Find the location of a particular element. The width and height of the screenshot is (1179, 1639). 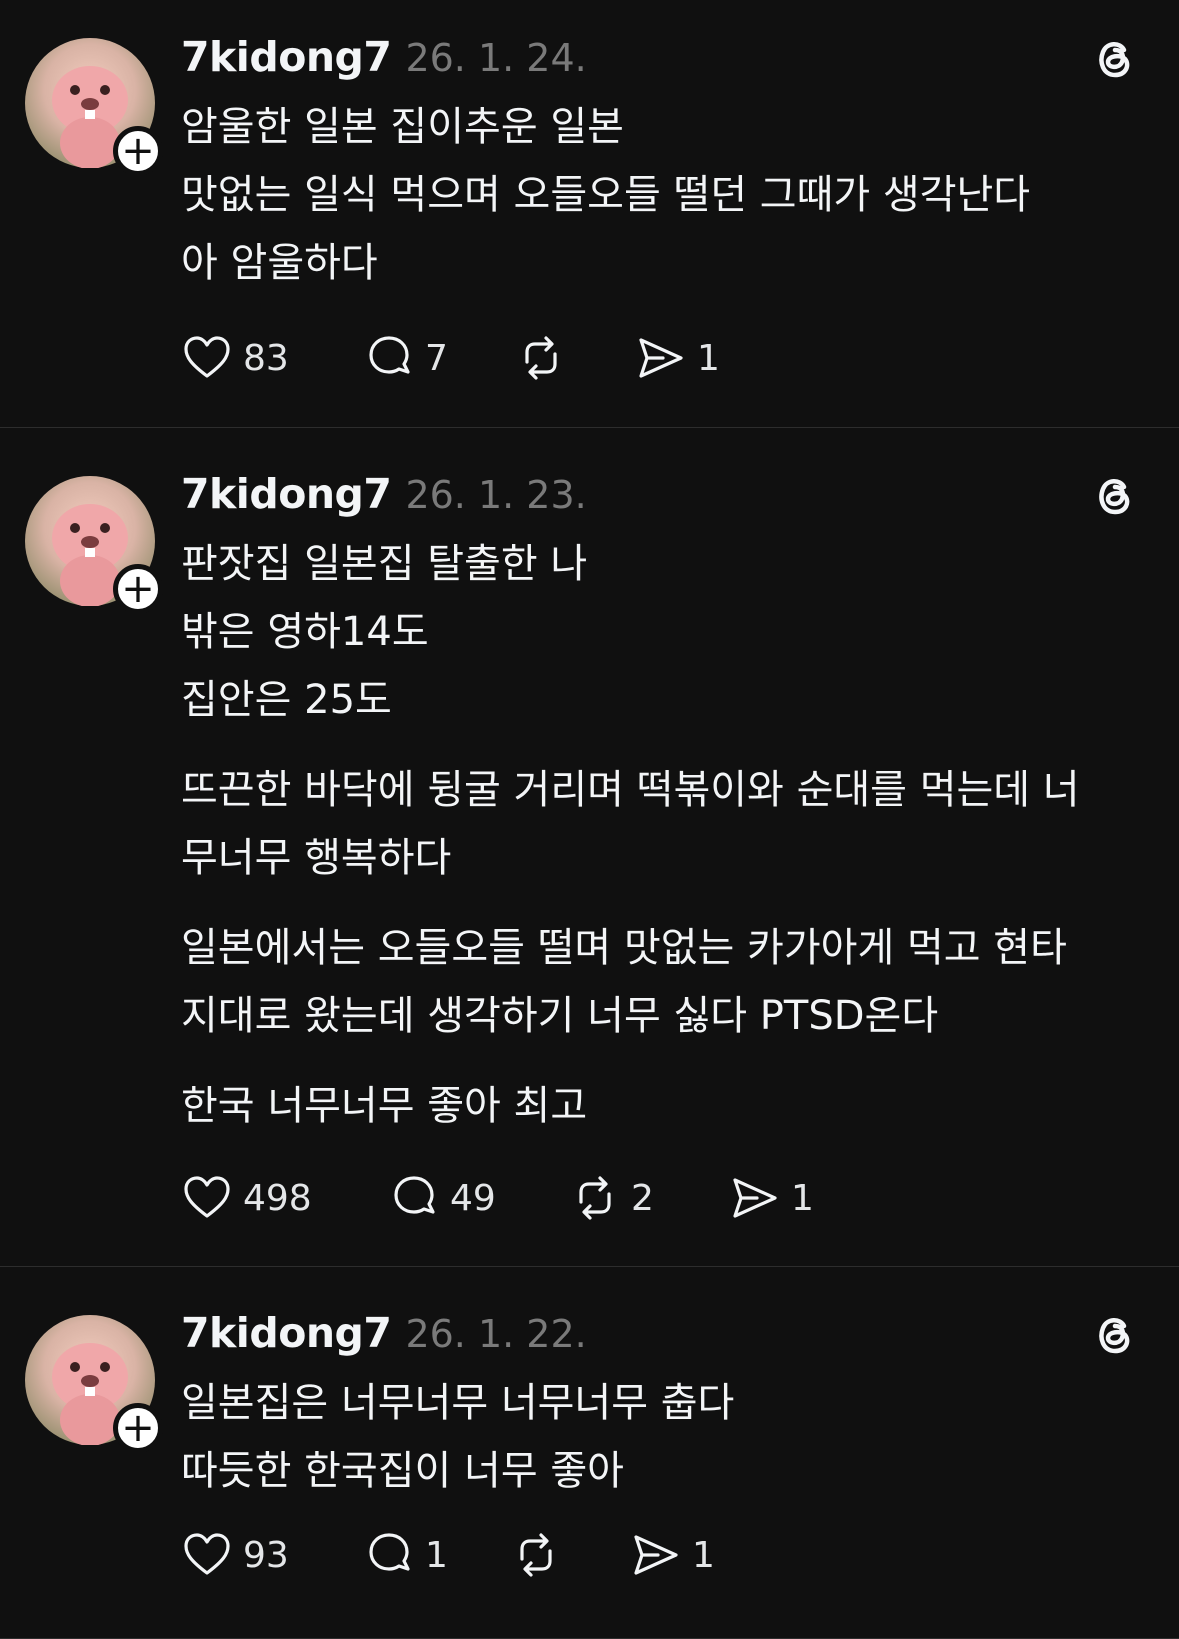

post-header: 7kidong7 26. 1. 22. is located at coordinates (384, 1333).